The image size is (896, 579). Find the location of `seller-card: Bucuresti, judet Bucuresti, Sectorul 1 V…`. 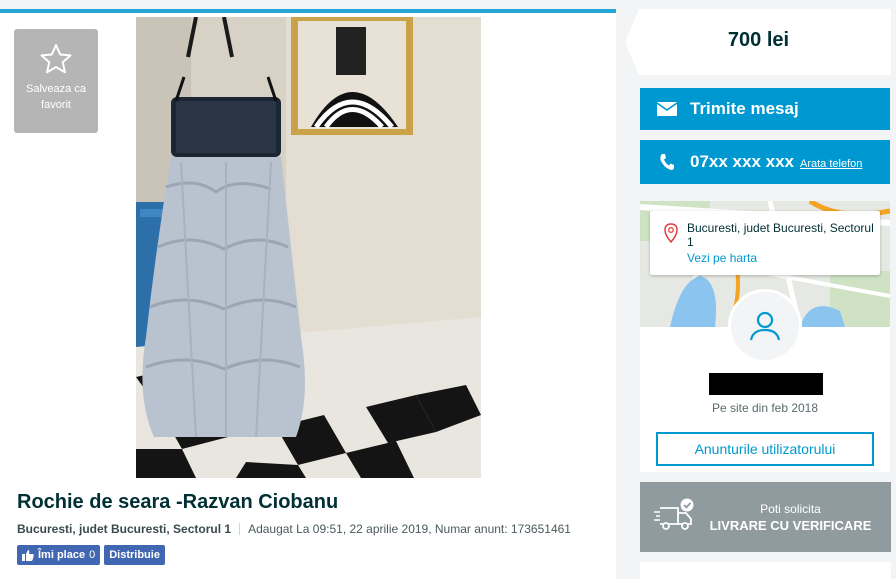

seller-card: Bucuresti, judet Bucuresti, Sectorul 1 V… is located at coordinates (765, 336).